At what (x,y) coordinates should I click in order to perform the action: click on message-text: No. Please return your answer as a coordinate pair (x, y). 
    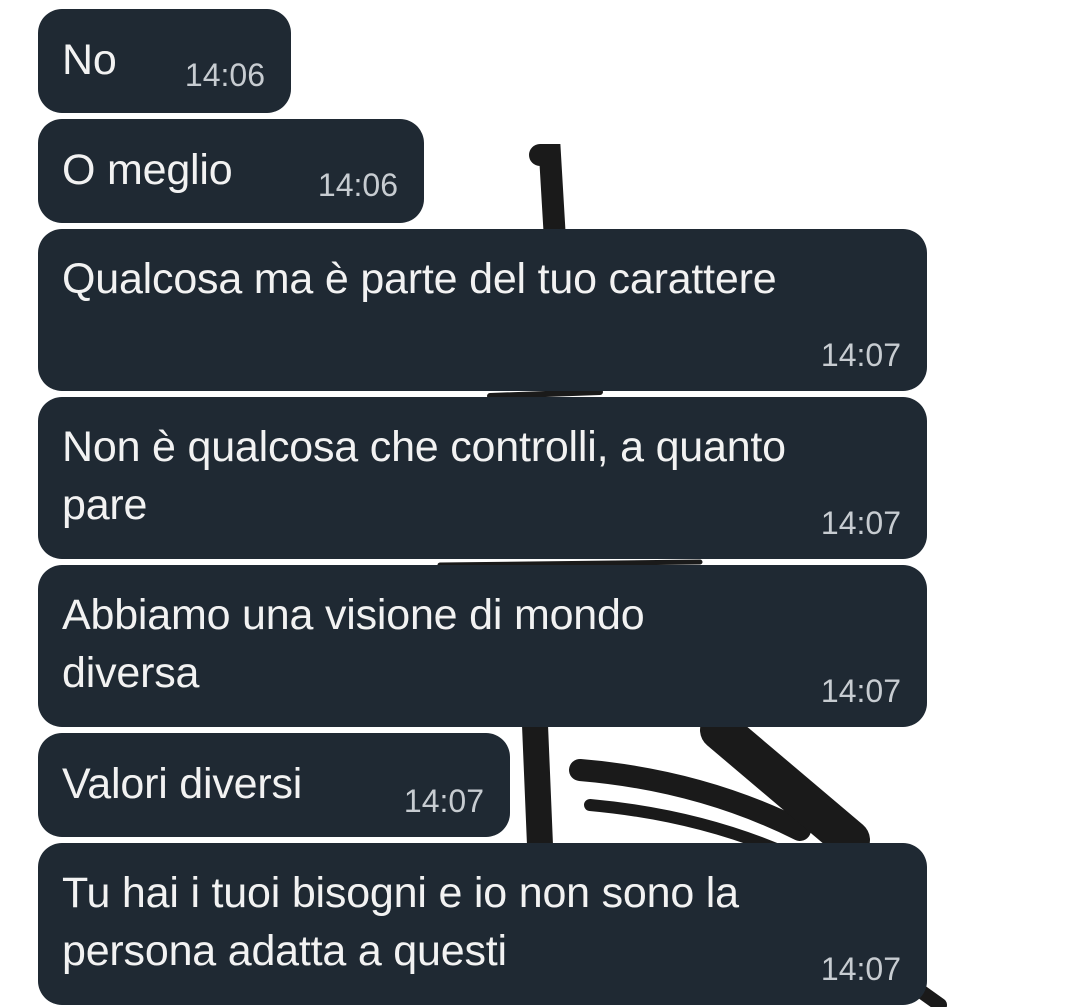
    Looking at the image, I should click on (89, 60).